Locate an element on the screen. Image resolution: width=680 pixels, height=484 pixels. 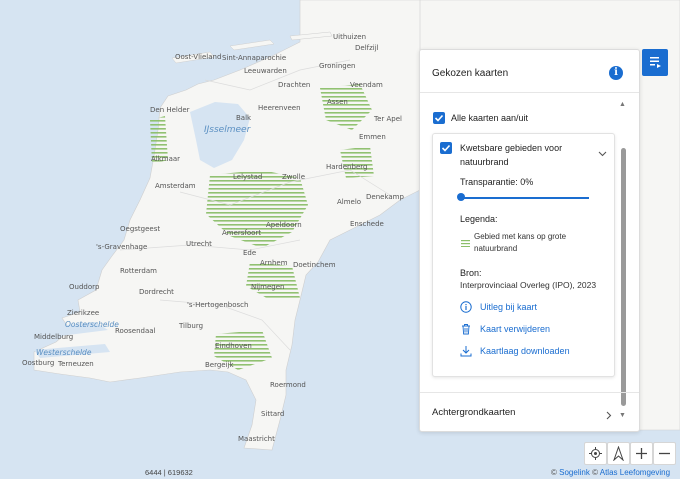
city-label: Leeuwarden is located at coordinates (265, 71).